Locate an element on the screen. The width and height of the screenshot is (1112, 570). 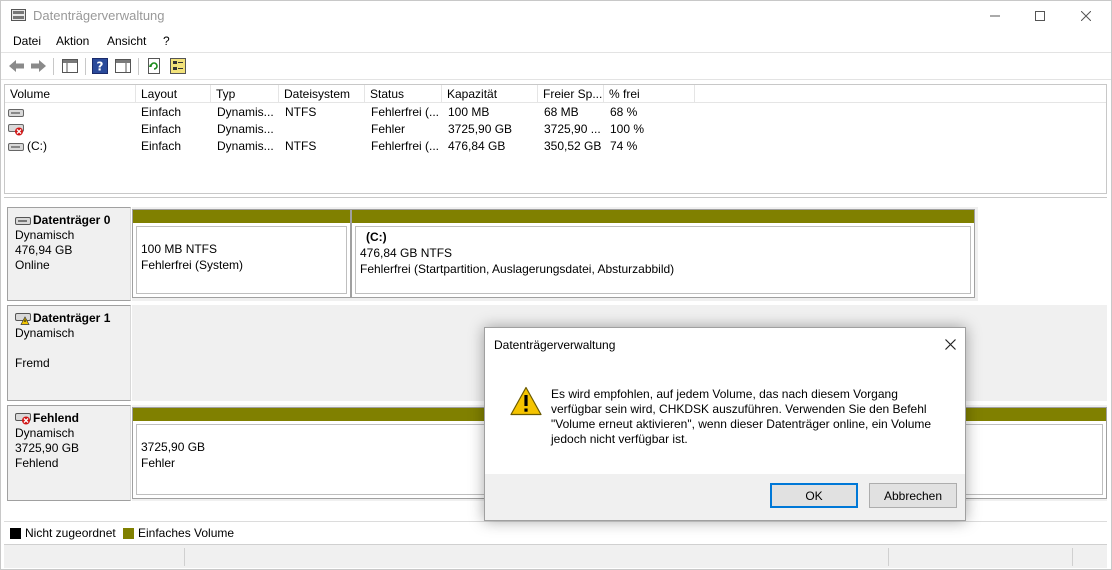
volume-free-space: 68 MB is located at coordinates (561, 112).